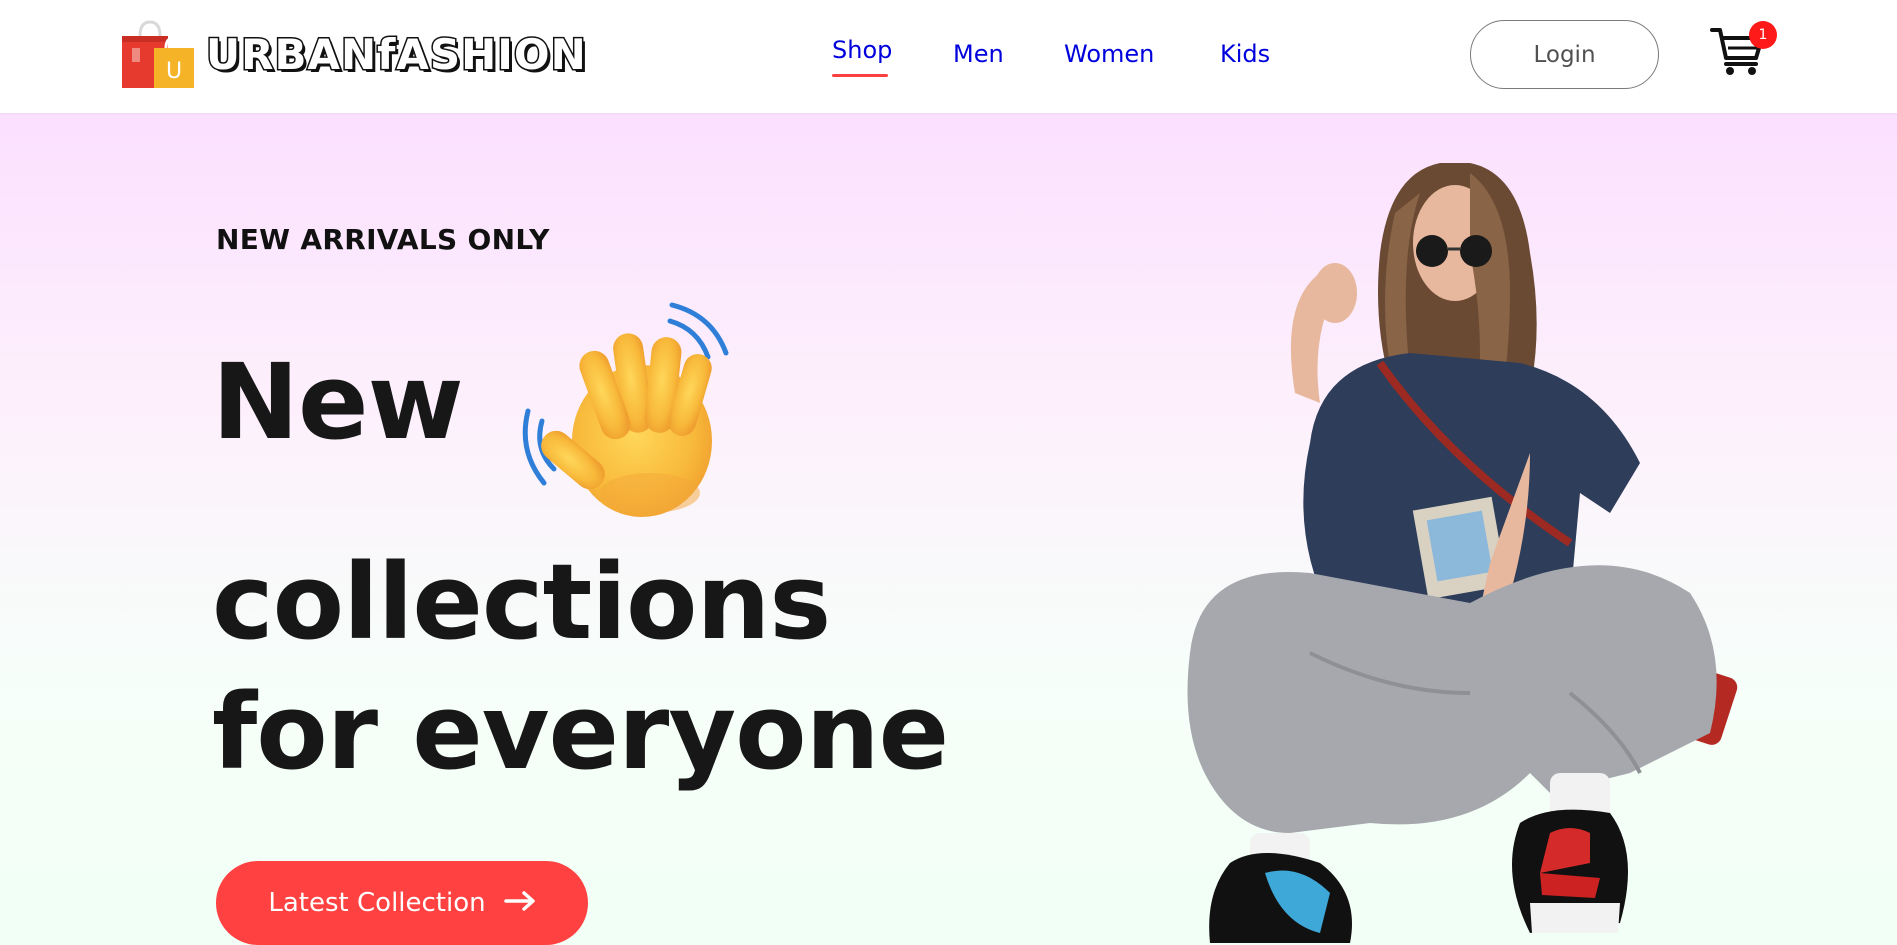 This screenshot has width=1897, height=945. What do you see at coordinates (521, 602) in the screenshot?
I see `hero-headline-line-2: collections` at bounding box center [521, 602].